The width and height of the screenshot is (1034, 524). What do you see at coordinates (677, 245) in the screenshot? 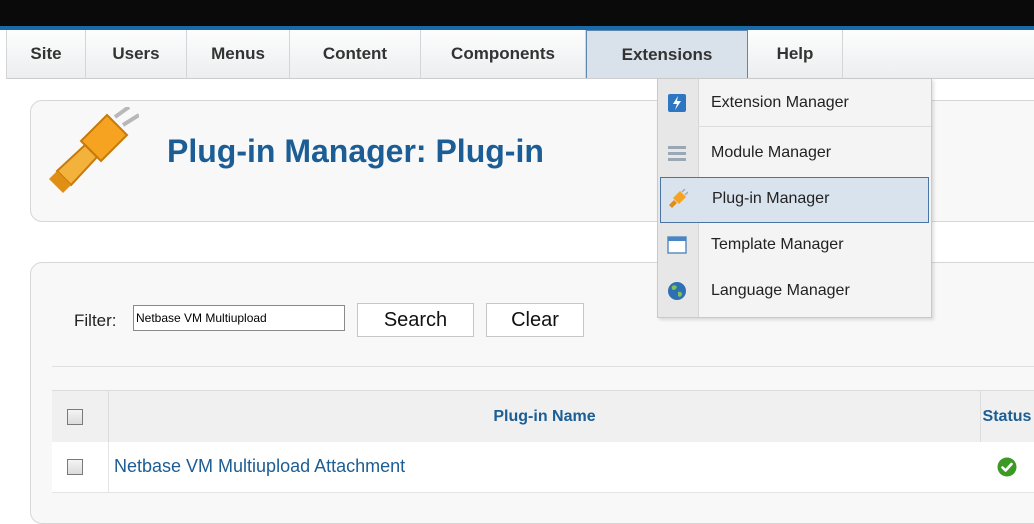
I see `template-manager-icon` at bounding box center [677, 245].